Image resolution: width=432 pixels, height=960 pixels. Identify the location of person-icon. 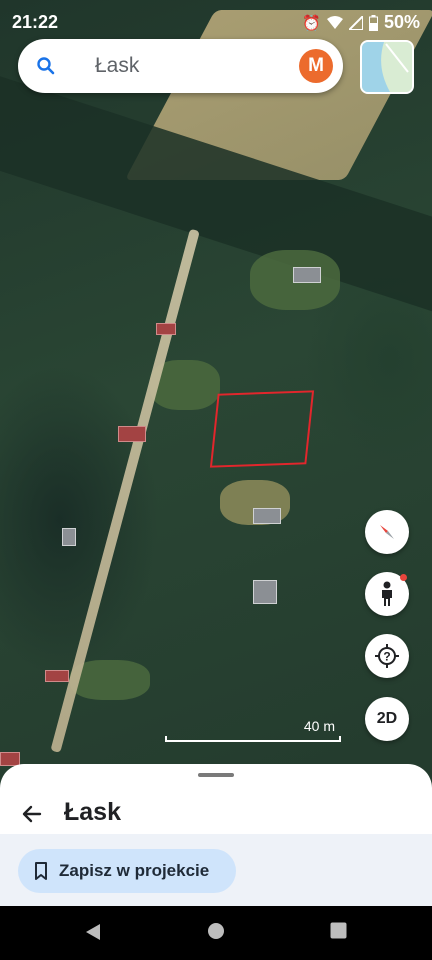
(387, 593).